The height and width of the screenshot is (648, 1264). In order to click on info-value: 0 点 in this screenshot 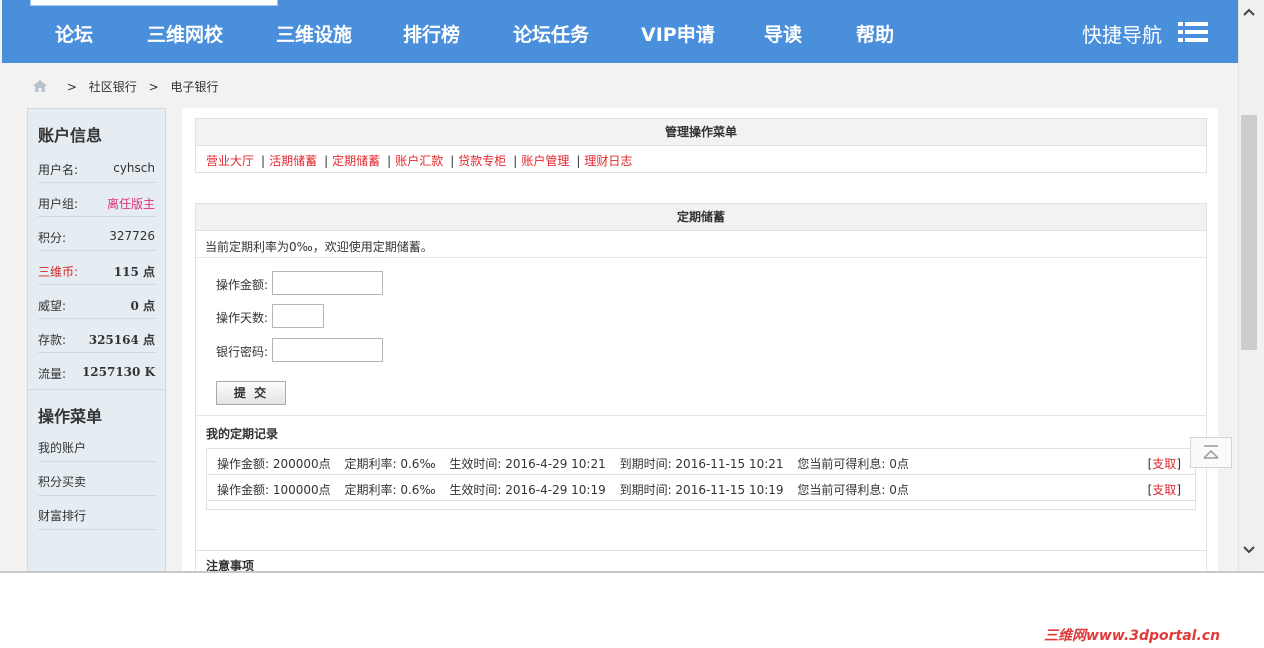, I will do `click(142, 306)`.